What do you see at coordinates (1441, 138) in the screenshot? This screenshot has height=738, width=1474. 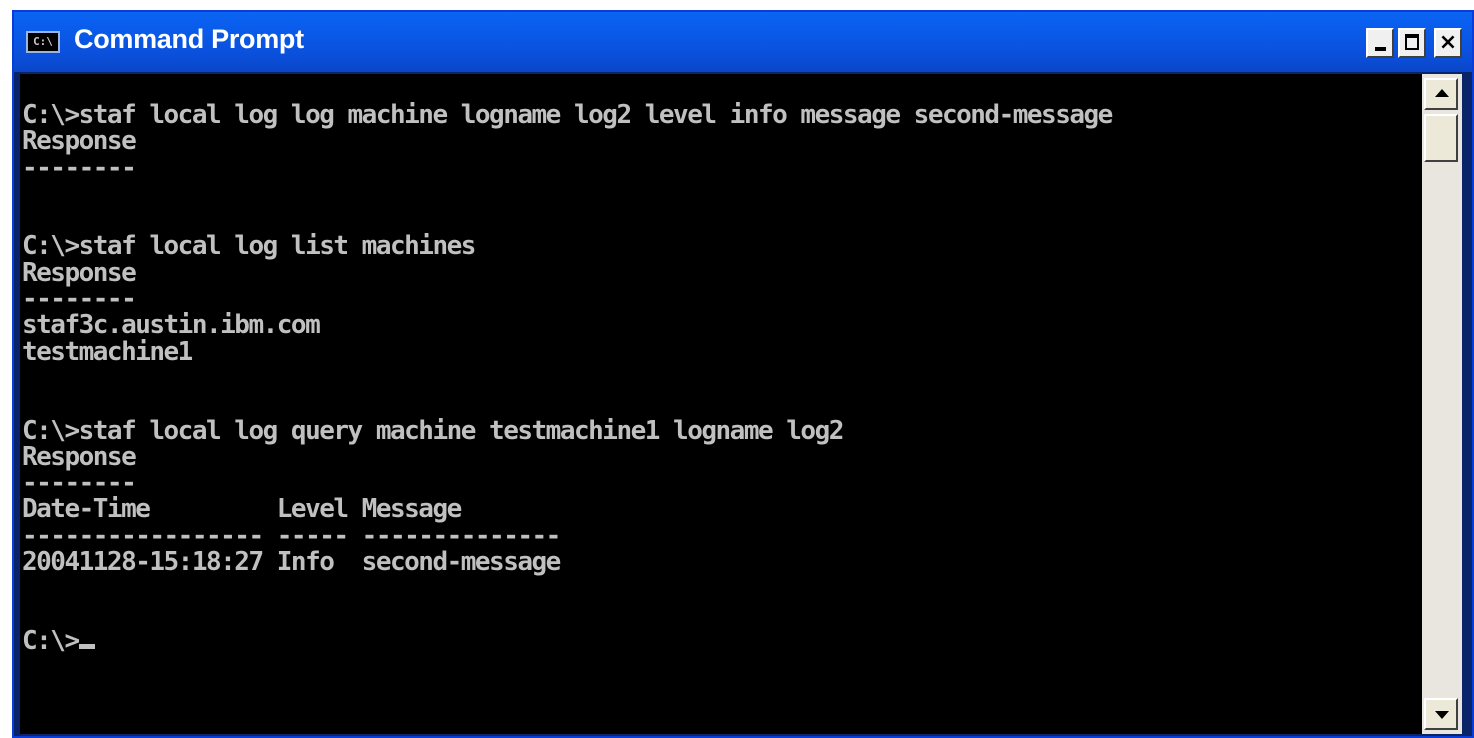 I see `scroll-thumb` at bounding box center [1441, 138].